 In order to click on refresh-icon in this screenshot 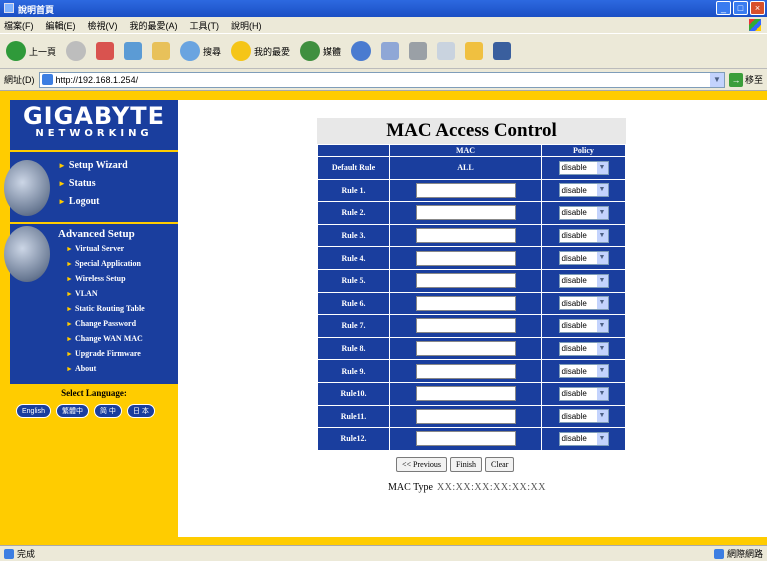, I will do `click(133, 51)`.